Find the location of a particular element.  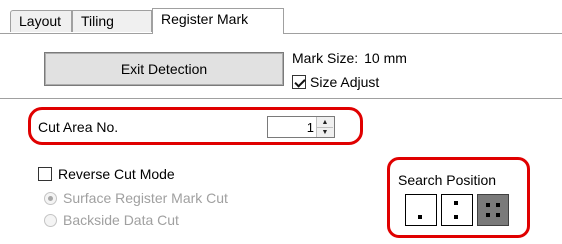

radio-backside-data-cut: Backside Data Cut is located at coordinates (111, 220).